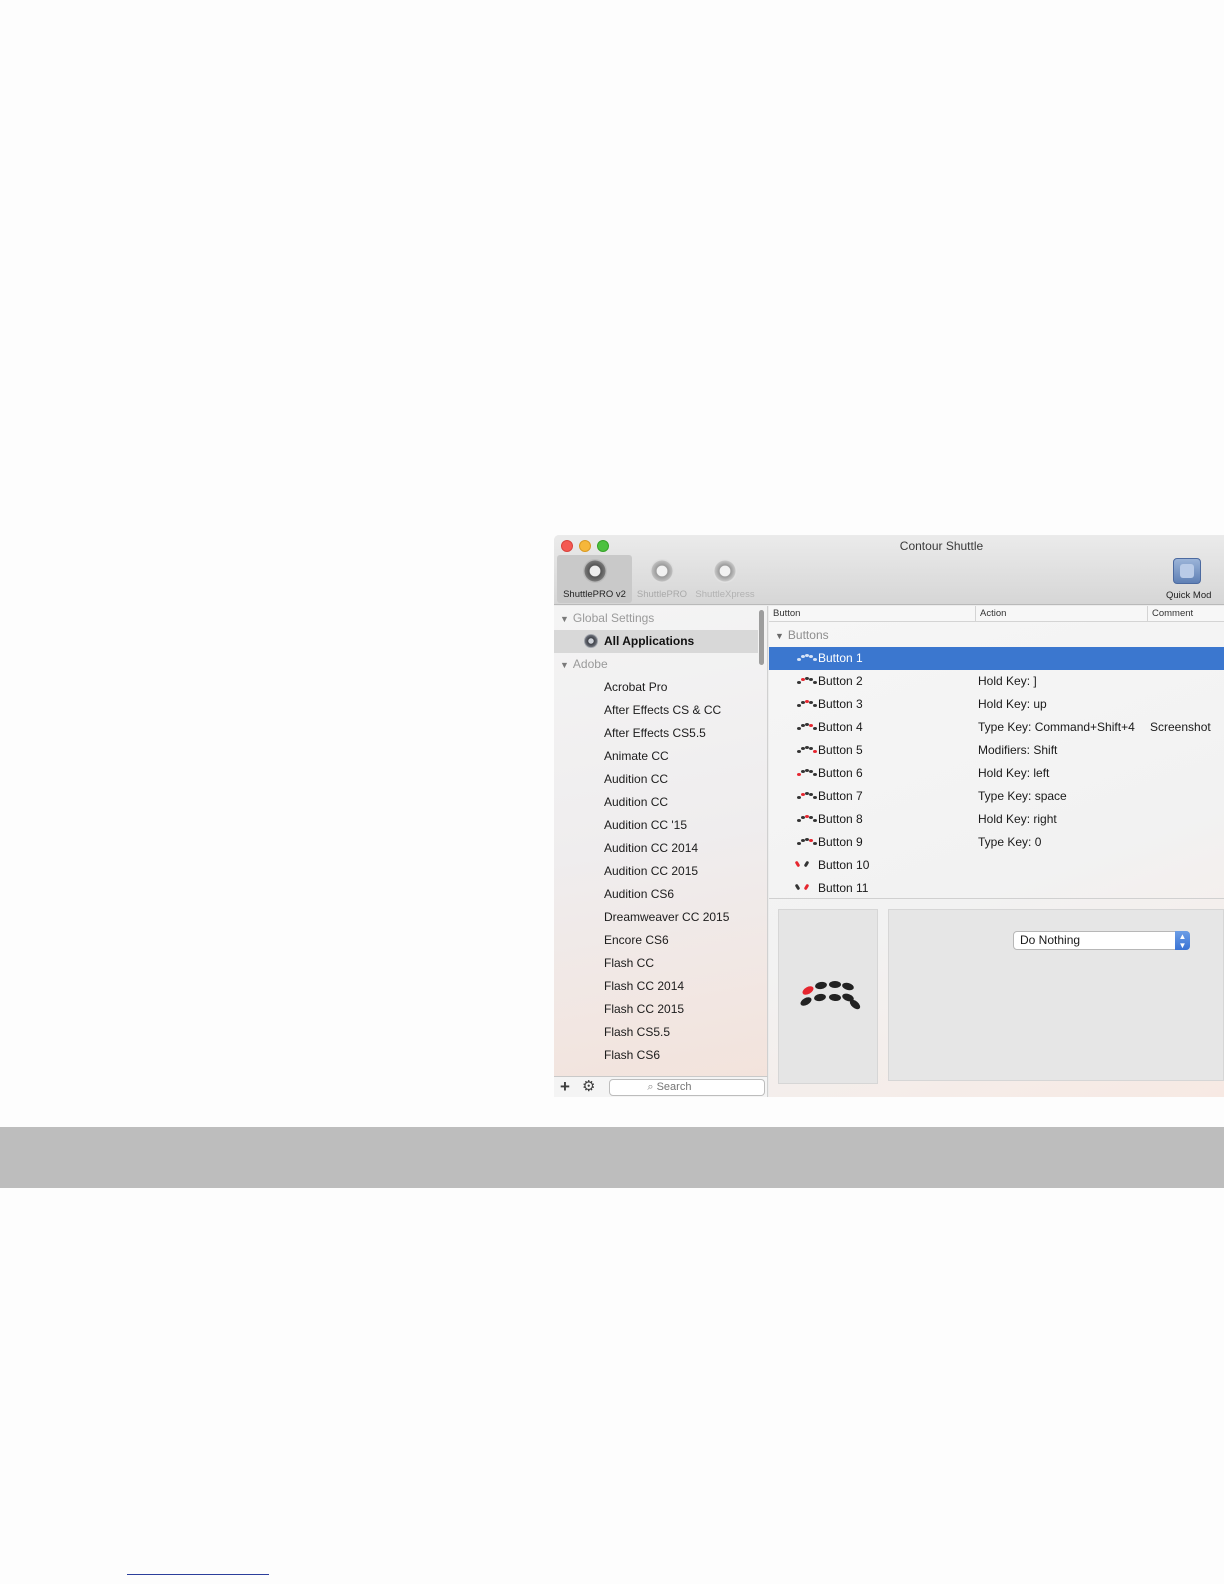  Describe the element at coordinates (1187, 571) in the screenshot. I see `quick-mode-icon` at that location.